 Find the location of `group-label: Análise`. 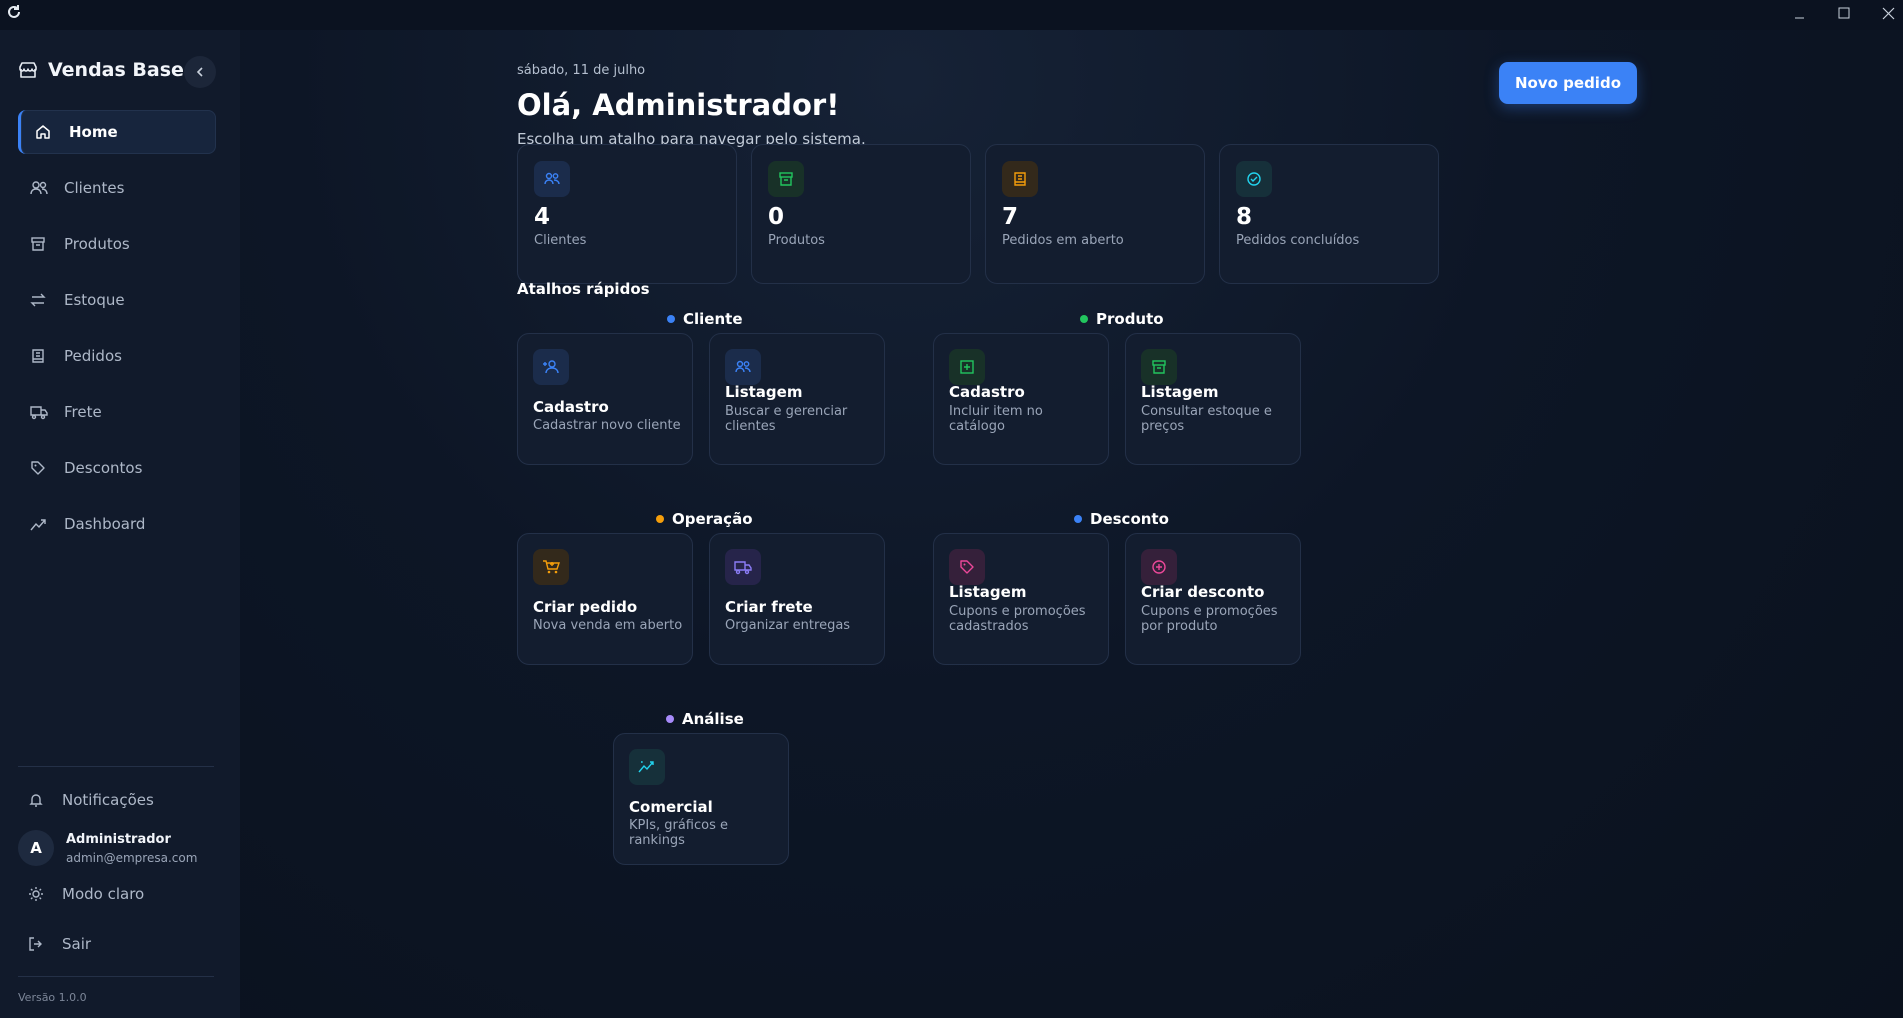

group-label: Análise is located at coordinates (713, 719).